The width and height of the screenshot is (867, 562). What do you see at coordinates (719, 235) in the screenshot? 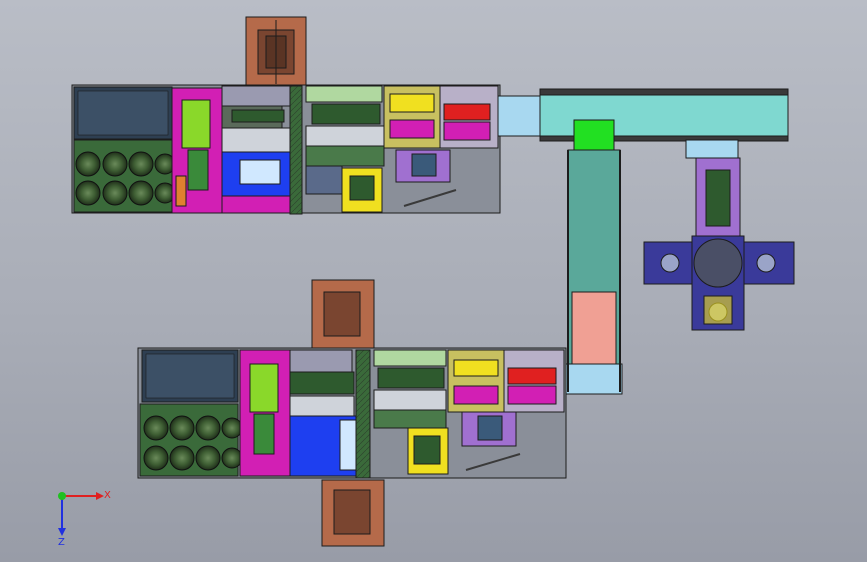
I see `rotary-index-station` at bounding box center [719, 235].